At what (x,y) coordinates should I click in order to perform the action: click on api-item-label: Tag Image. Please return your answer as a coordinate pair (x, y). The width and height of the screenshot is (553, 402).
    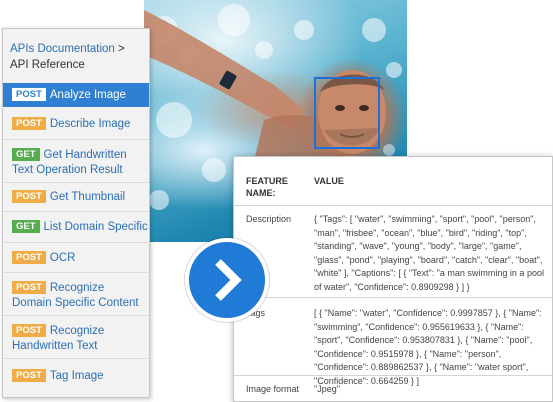
    Looking at the image, I should click on (76, 376).